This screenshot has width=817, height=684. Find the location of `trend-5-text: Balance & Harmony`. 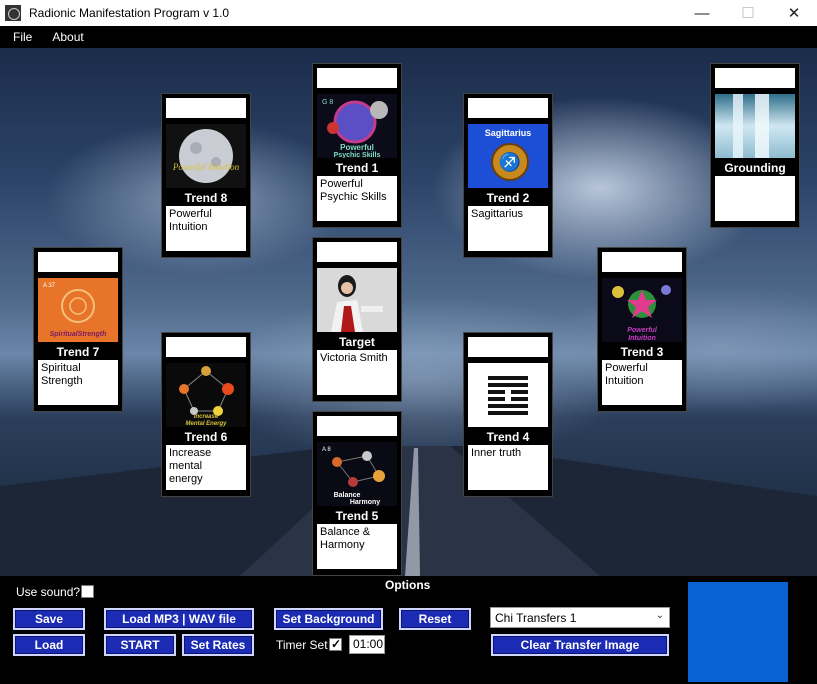

trend-5-text: Balance & Harmony is located at coordinates (357, 546).